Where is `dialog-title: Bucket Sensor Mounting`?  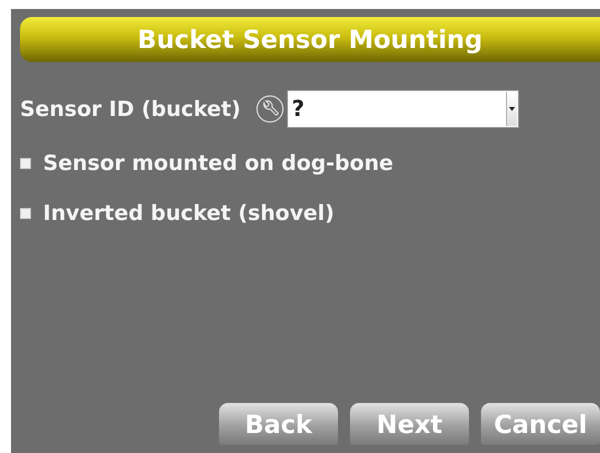
dialog-title: Bucket Sensor Mounting is located at coordinates (310, 39).